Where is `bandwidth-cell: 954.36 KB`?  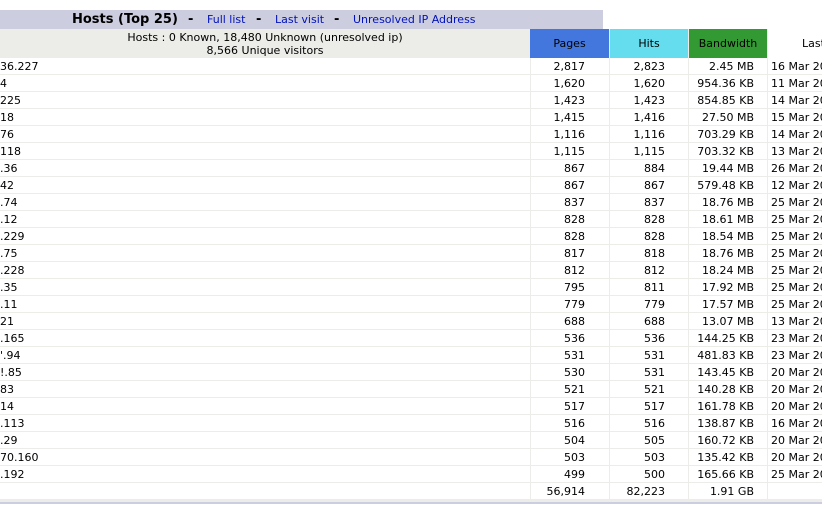 bandwidth-cell: 954.36 KB is located at coordinates (728, 83).